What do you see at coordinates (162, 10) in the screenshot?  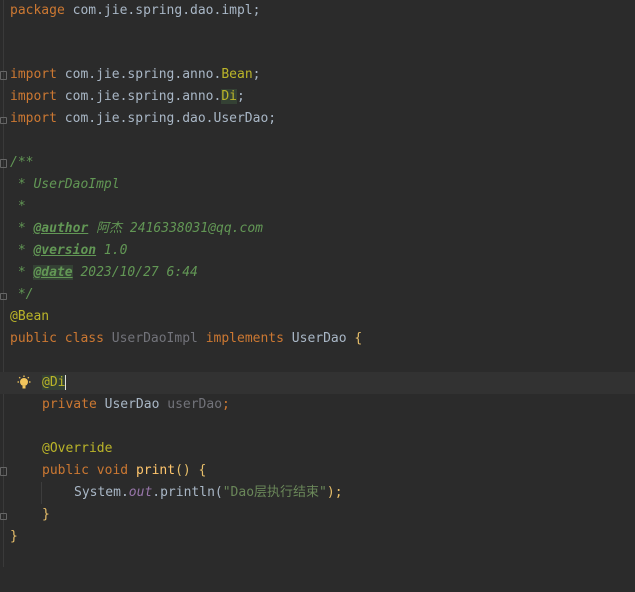 I see `package-name: com.jie.spring.dao.impl;` at bounding box center [162, 10].